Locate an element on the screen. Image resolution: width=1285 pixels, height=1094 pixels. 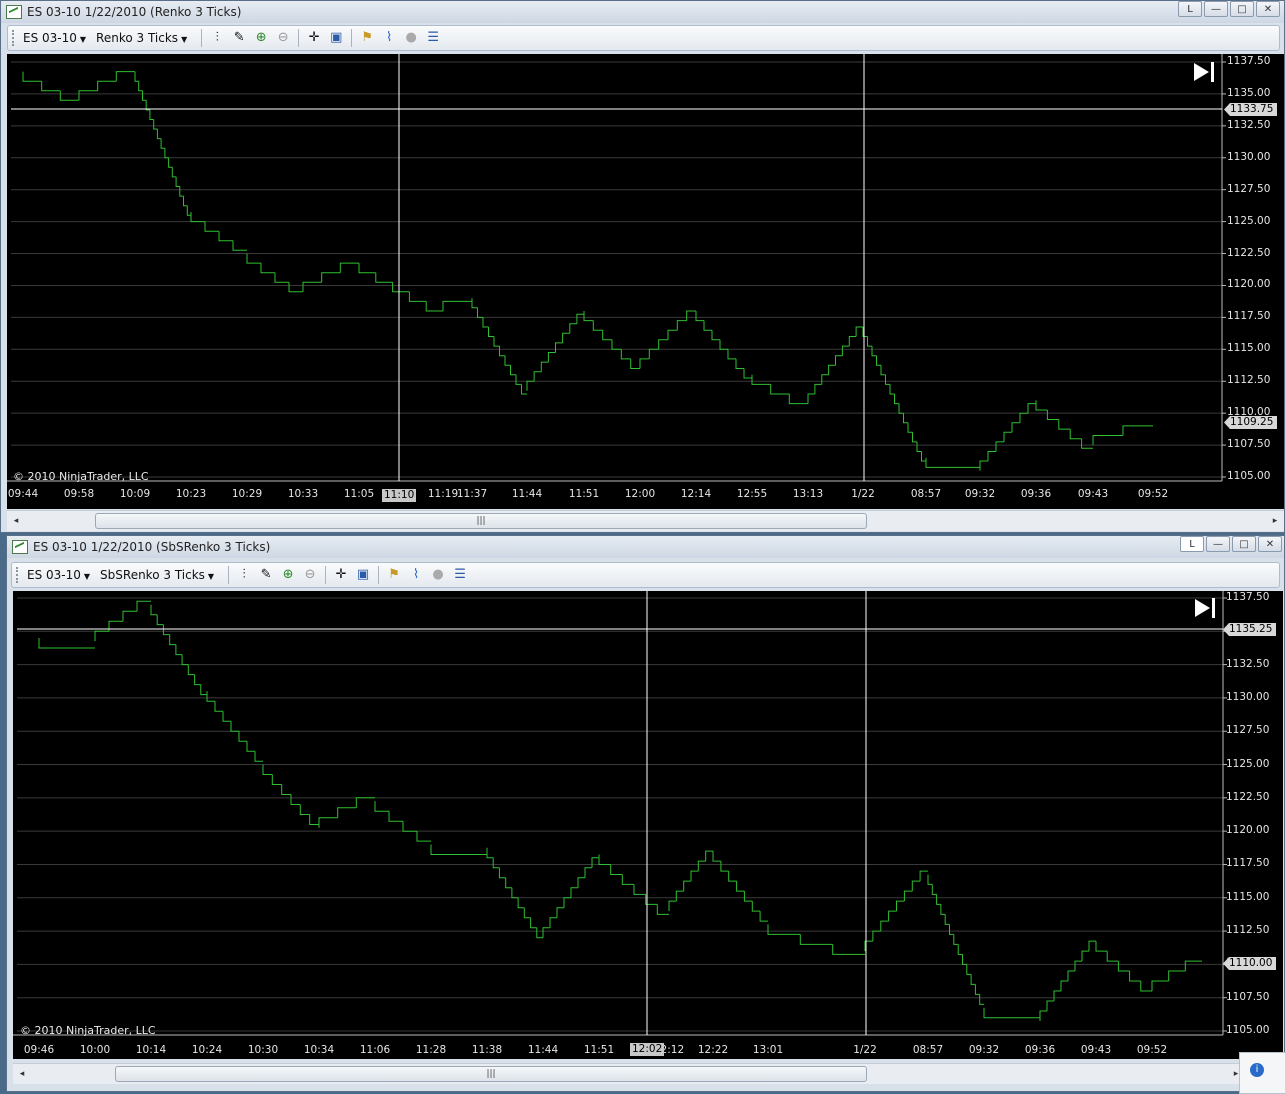
bar-type-selector: Renko 3 Ticks ▼ is located at coordinates (141, 38).